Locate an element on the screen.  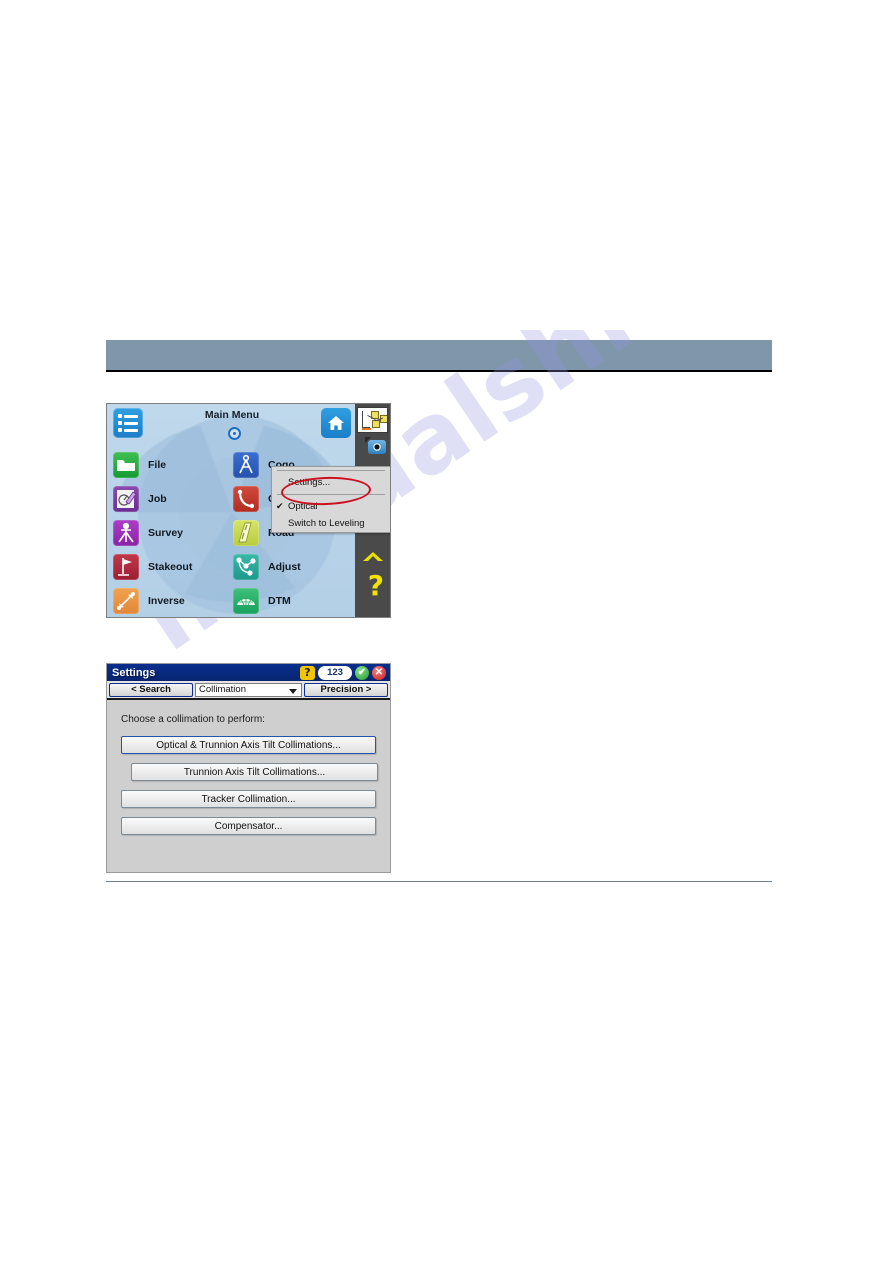
menu-item-stakeout: Stakeout is located at coordinates (173, 567).